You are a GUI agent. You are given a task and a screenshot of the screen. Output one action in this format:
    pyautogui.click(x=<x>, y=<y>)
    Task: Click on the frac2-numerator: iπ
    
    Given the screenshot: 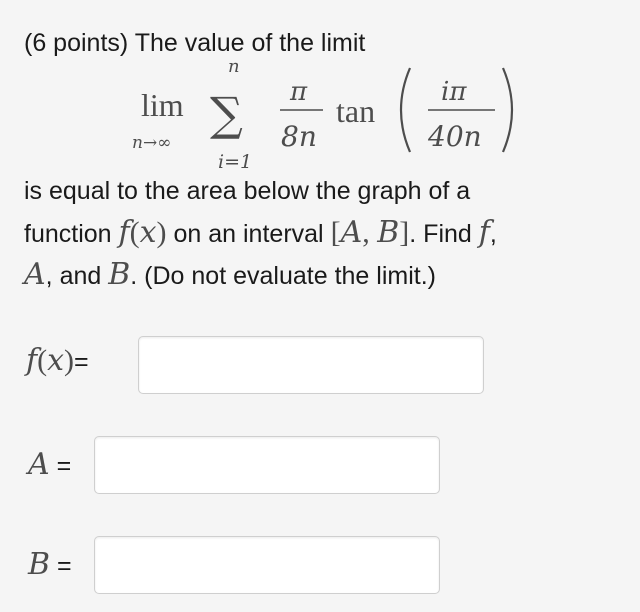 What is the action you would take?
    pyautogui.click(x=454, y=92)
    